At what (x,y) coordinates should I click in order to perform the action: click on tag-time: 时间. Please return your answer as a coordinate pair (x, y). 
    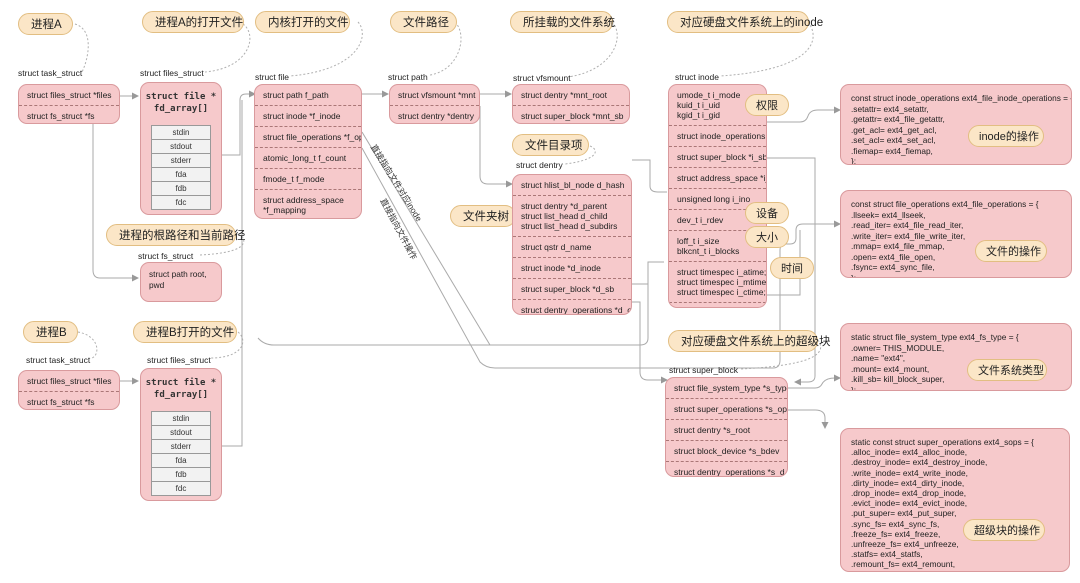
    Looking at the image, I should click on (792, 268).